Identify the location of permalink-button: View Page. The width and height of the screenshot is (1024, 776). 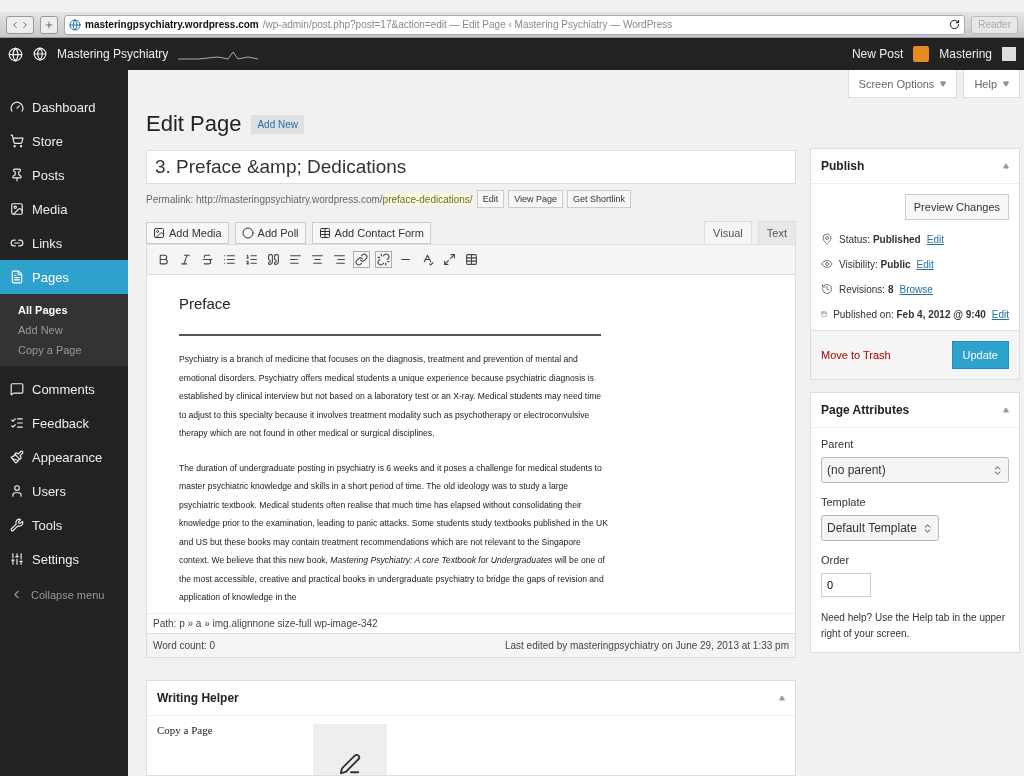
(536, 199).